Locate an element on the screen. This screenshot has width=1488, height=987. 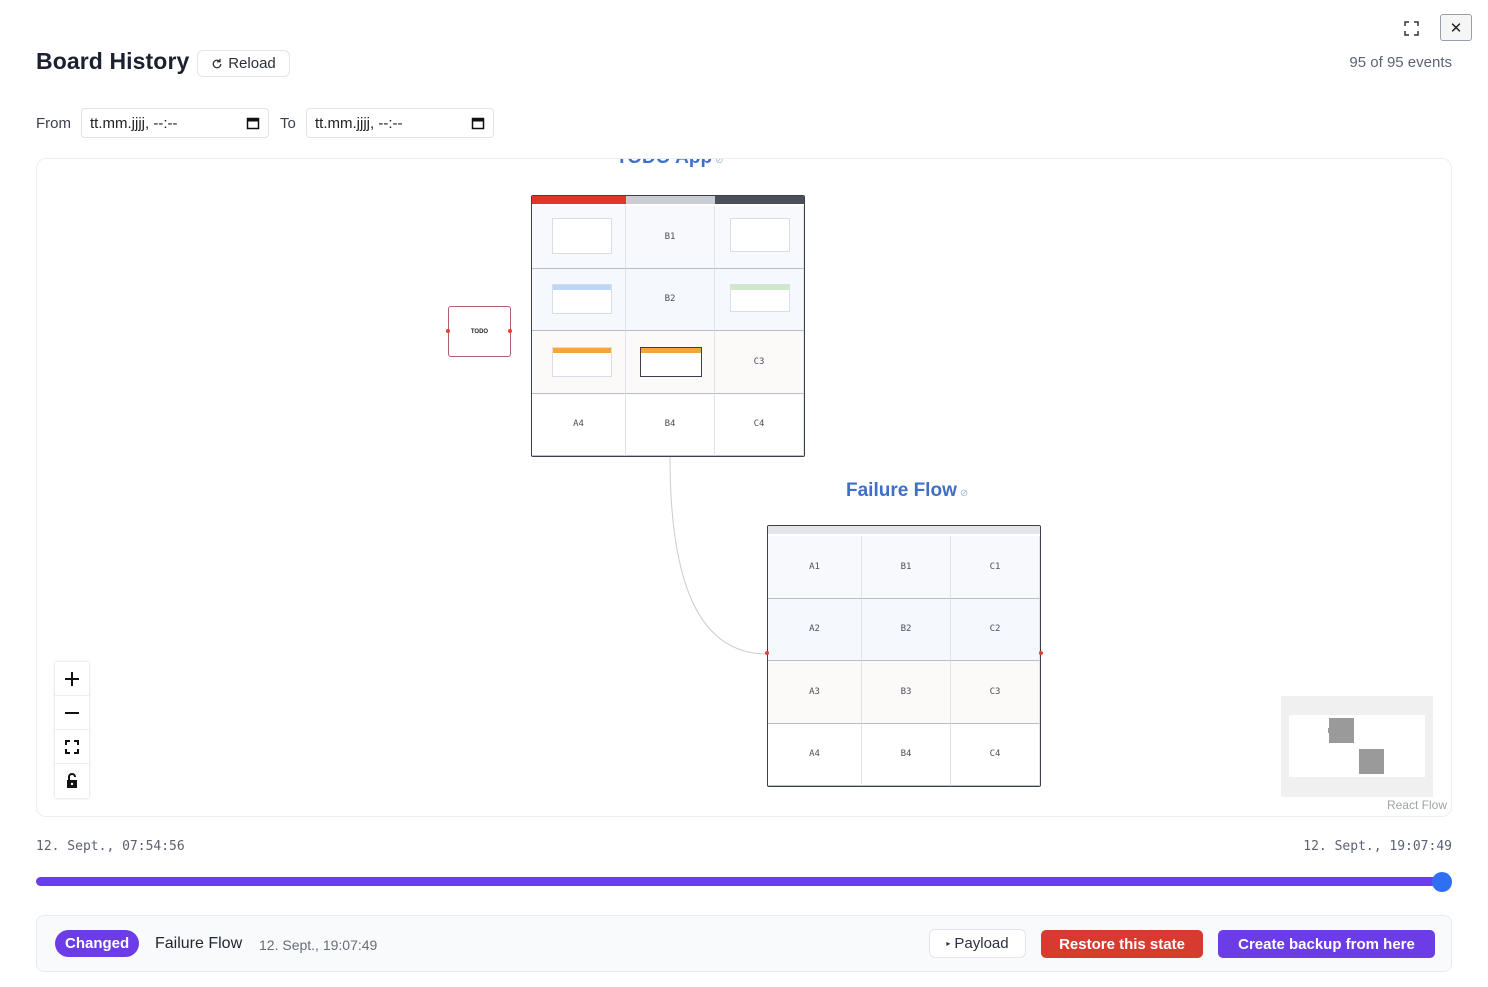
board-cell: A1 is located at coordinates (815, 567).